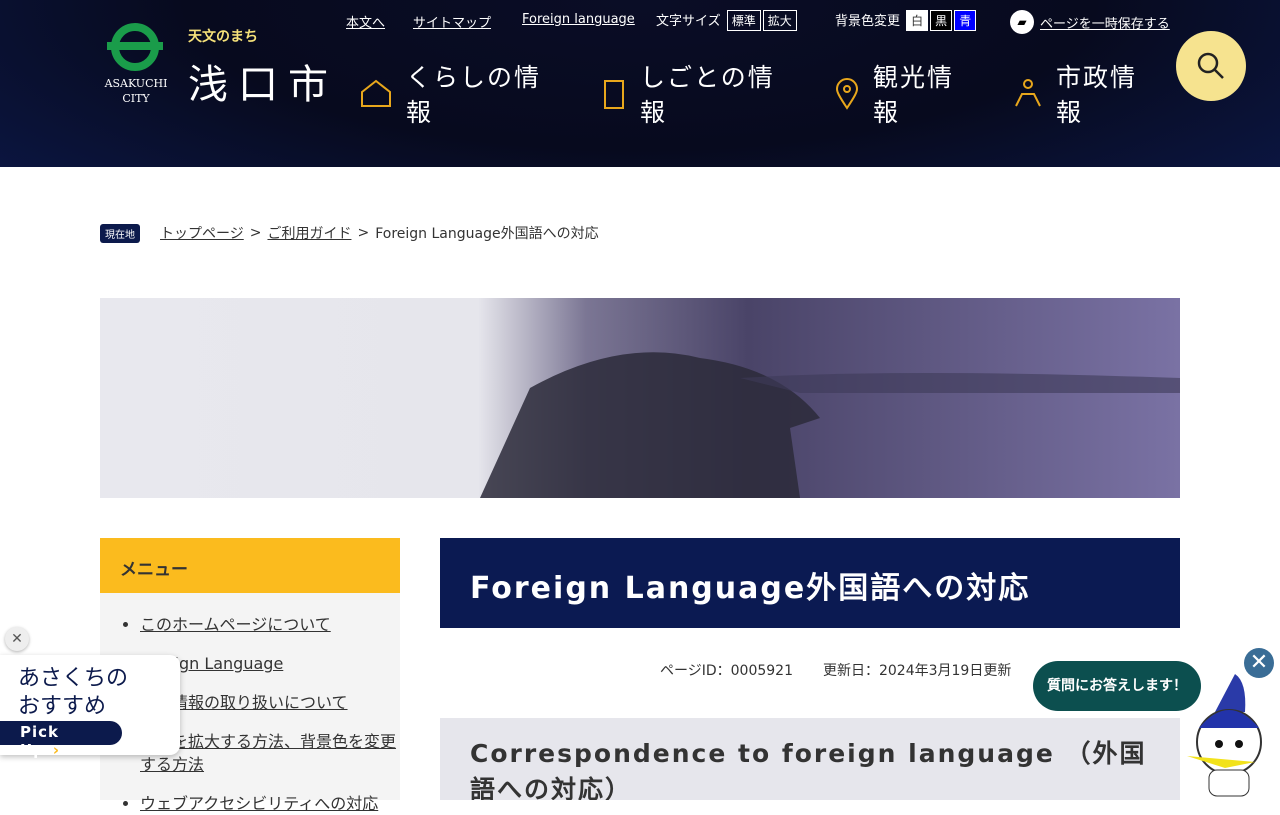  What do you see at coordinates (917, 671) in the screenshot?
I see `updated-date: 更新日：2024年3月19日更新` at bounding box center [917, 671].